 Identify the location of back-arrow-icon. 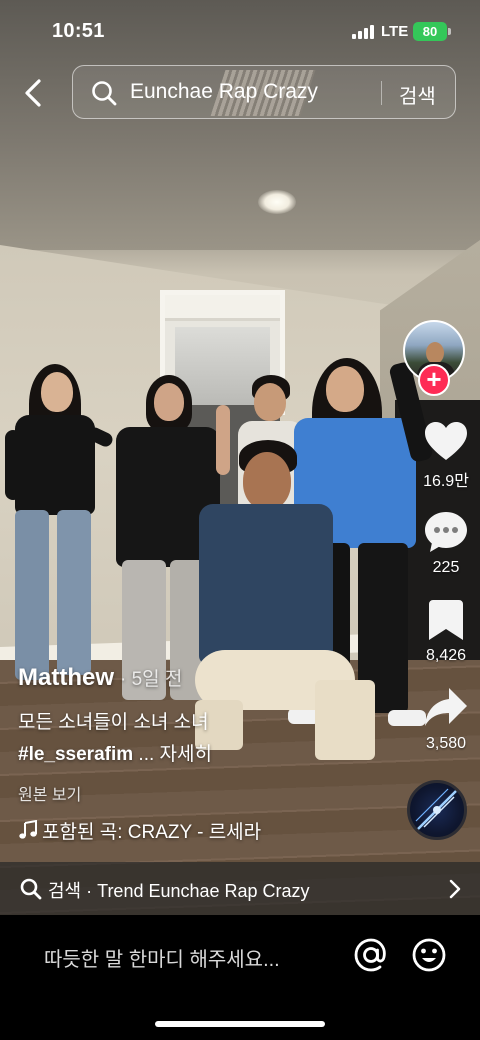
(33, 93).